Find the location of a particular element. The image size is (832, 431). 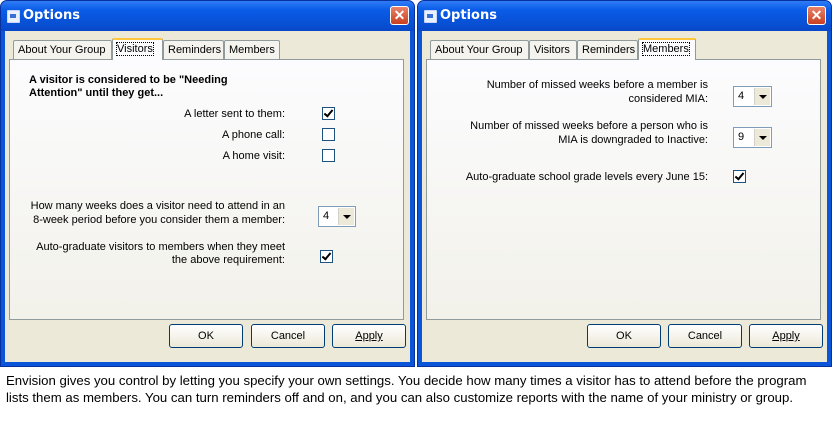

letter-label: A letter sent to them: is located at coordinates (234, 114).